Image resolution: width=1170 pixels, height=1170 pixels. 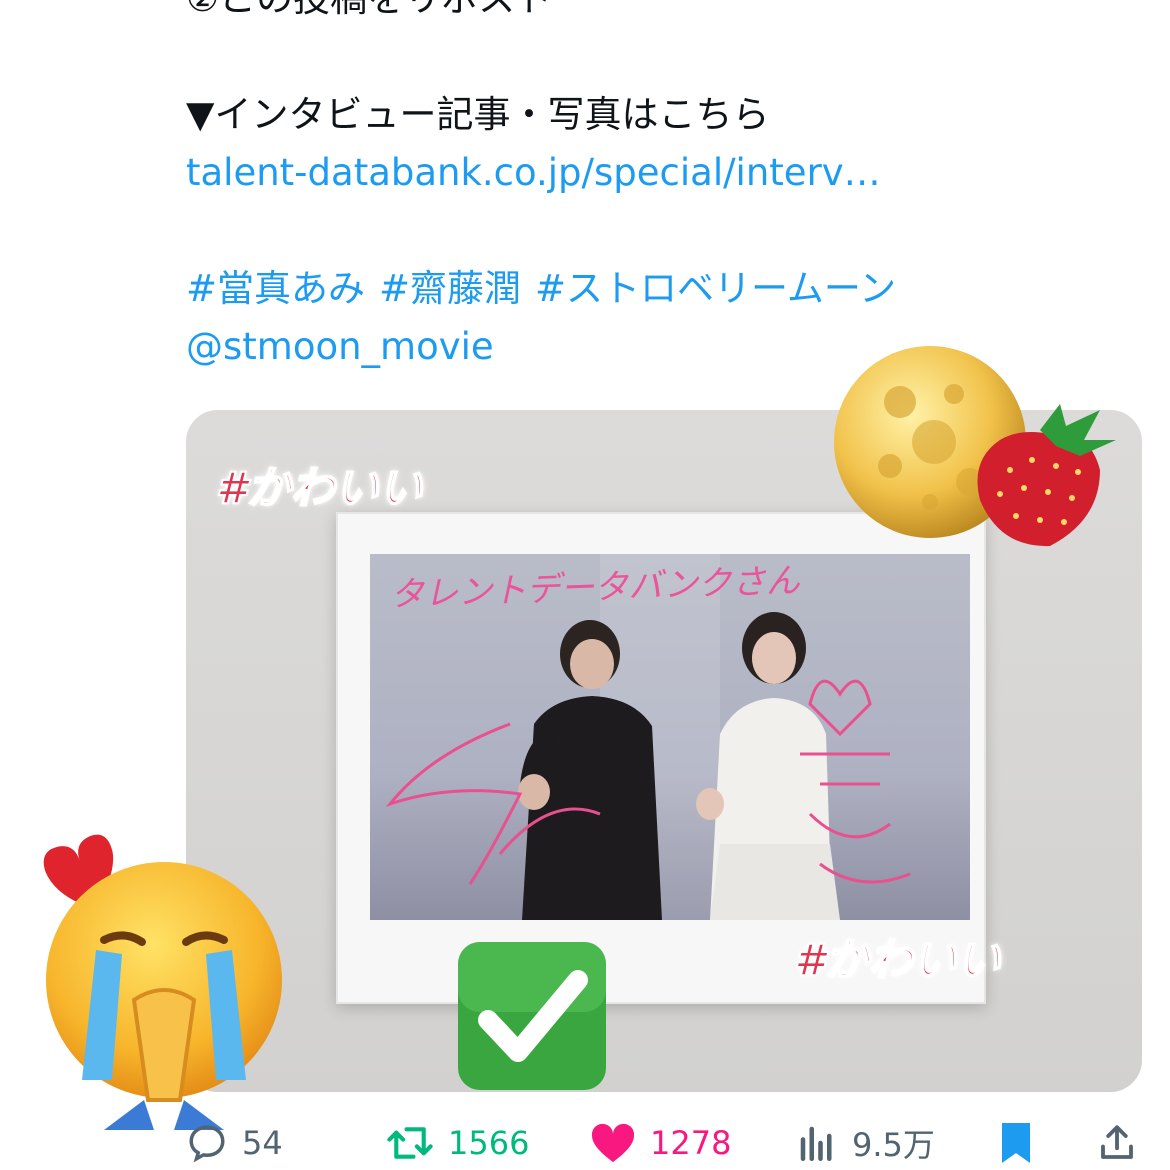 What do you see at coordinates (275, 288) in the screenshot?
I see `hashtag-link: #當真あみ` at bounding box center [275, 288].